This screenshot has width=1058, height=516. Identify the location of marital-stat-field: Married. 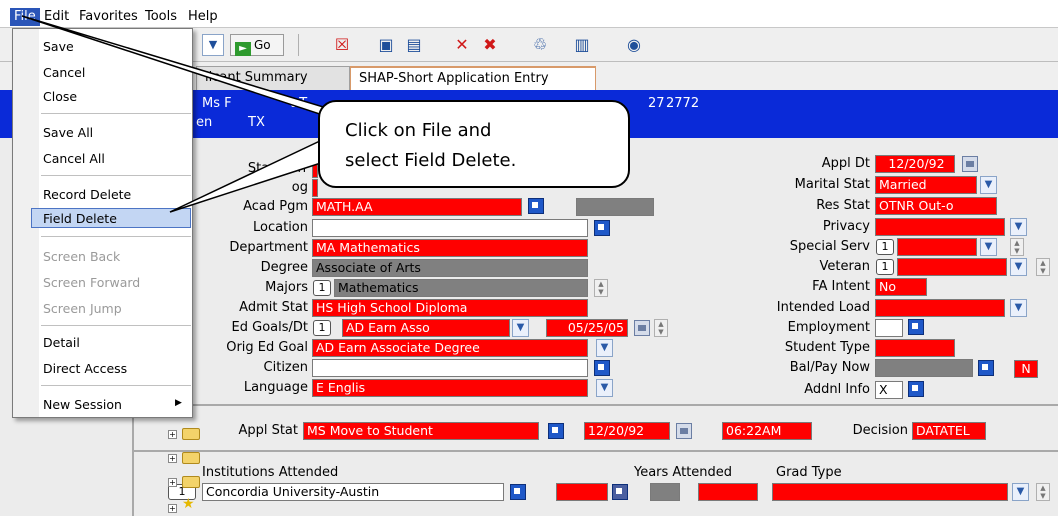
(926, 185).